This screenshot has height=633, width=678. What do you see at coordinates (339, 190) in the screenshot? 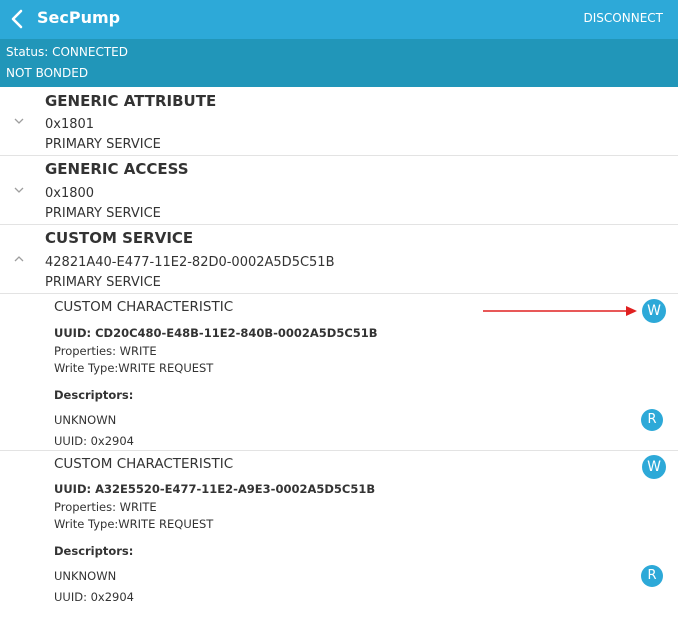
I see `service-generic-access: GENERIC ACCESS 0x1800 PRIMARY SERVICE` at bounding box center [339, 190].